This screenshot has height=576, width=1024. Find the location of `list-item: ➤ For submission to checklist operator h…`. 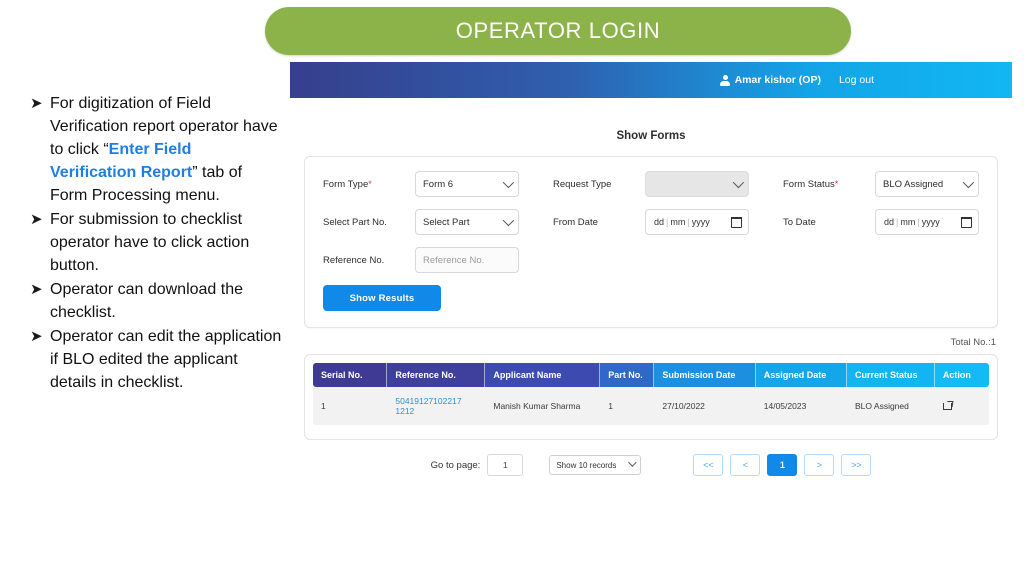

list-item: ➤ For submission to checklist operator h… is located at coordinates (156, 242).